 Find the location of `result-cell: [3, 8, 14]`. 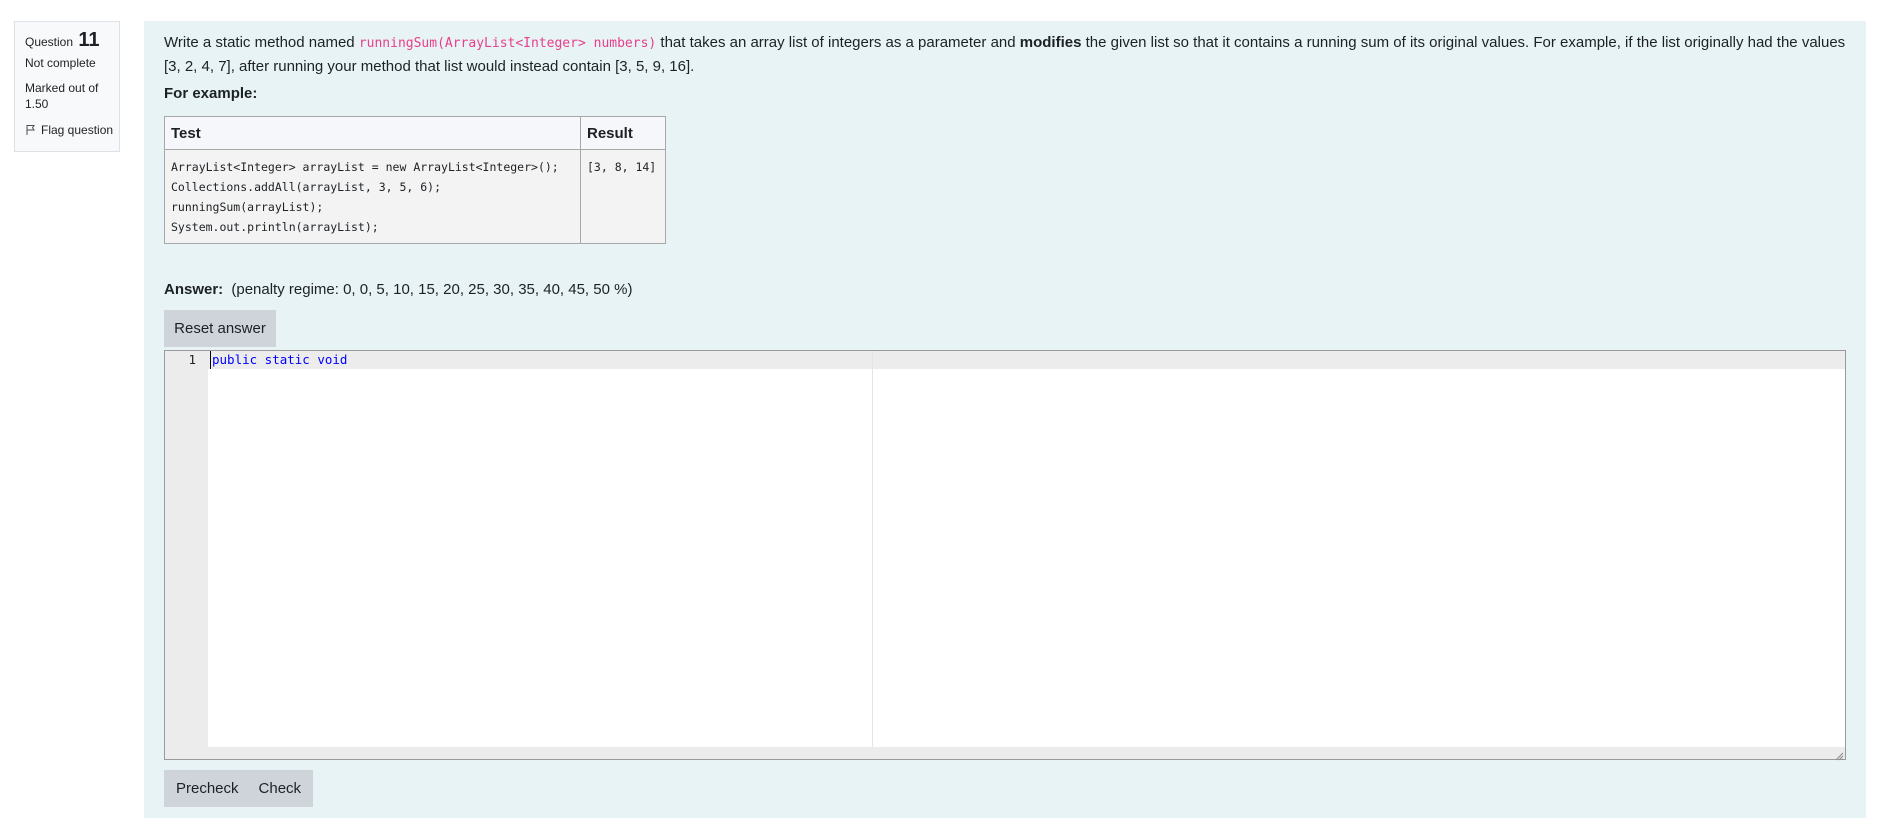

result-cell: [3, 8, 14] is located at coordinates (623, 196).